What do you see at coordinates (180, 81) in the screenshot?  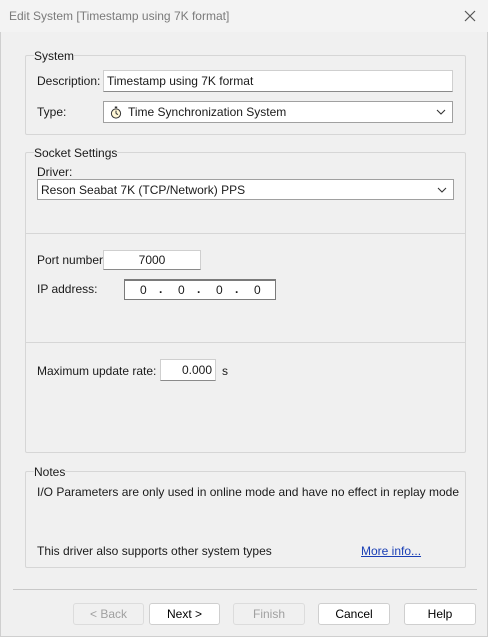 I see `description-value: Timestamp using 7K format` at bounding box center [180, 81].